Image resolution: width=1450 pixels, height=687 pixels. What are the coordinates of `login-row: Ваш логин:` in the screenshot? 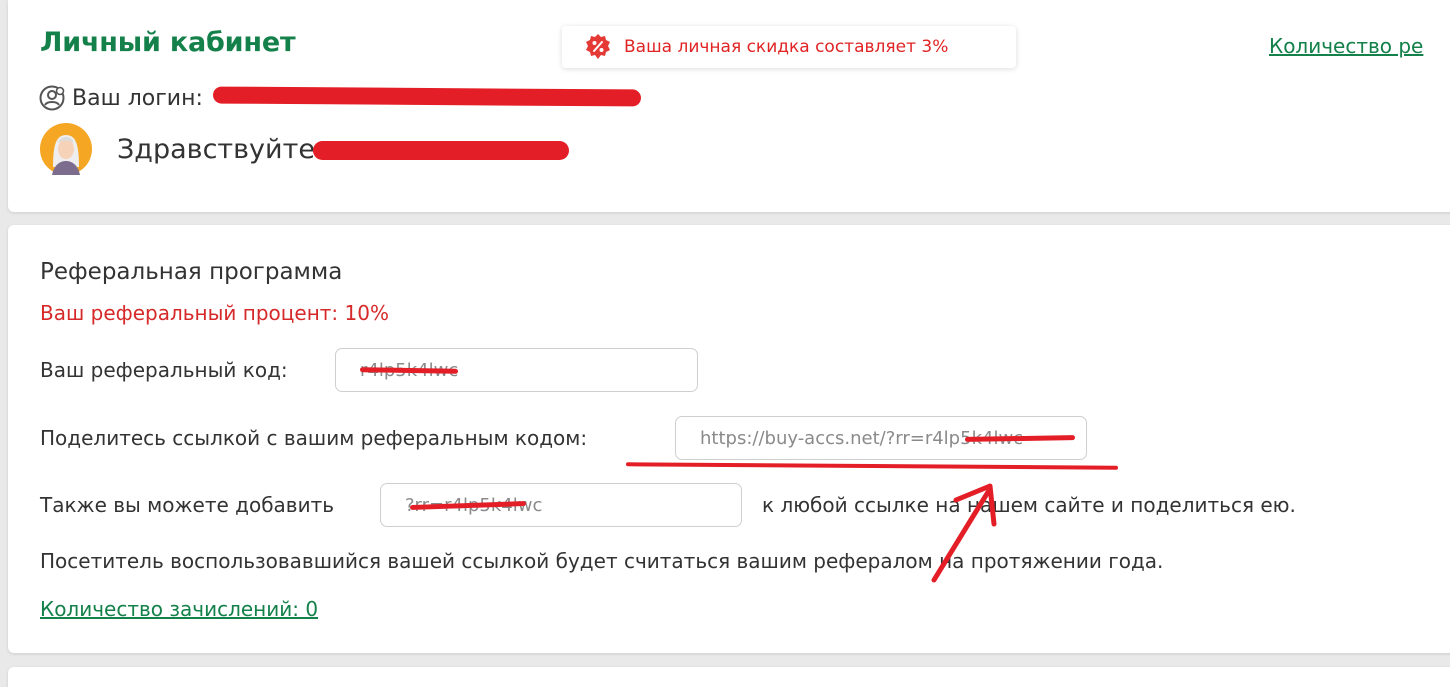 It's located at (121, 98).